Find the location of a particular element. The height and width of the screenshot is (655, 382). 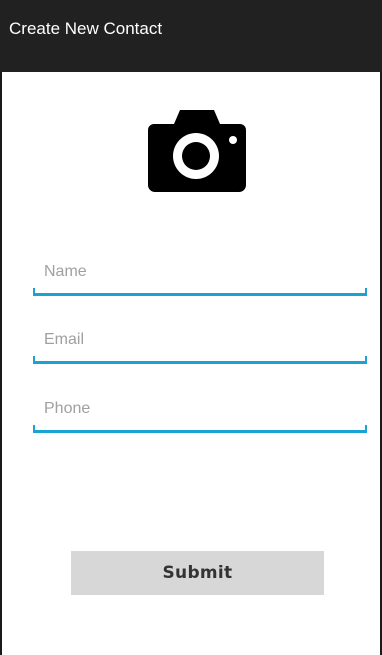

submit-button: Submit is located at coordinates (197, 573).